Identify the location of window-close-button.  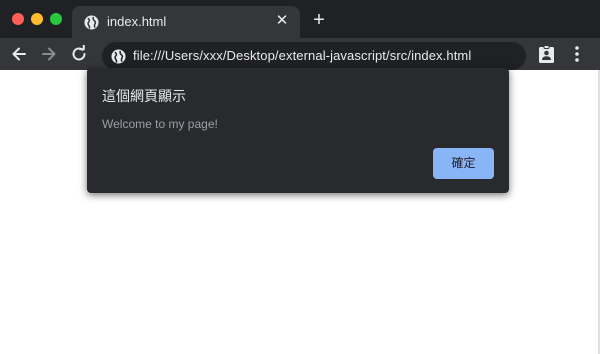
(18, 19).